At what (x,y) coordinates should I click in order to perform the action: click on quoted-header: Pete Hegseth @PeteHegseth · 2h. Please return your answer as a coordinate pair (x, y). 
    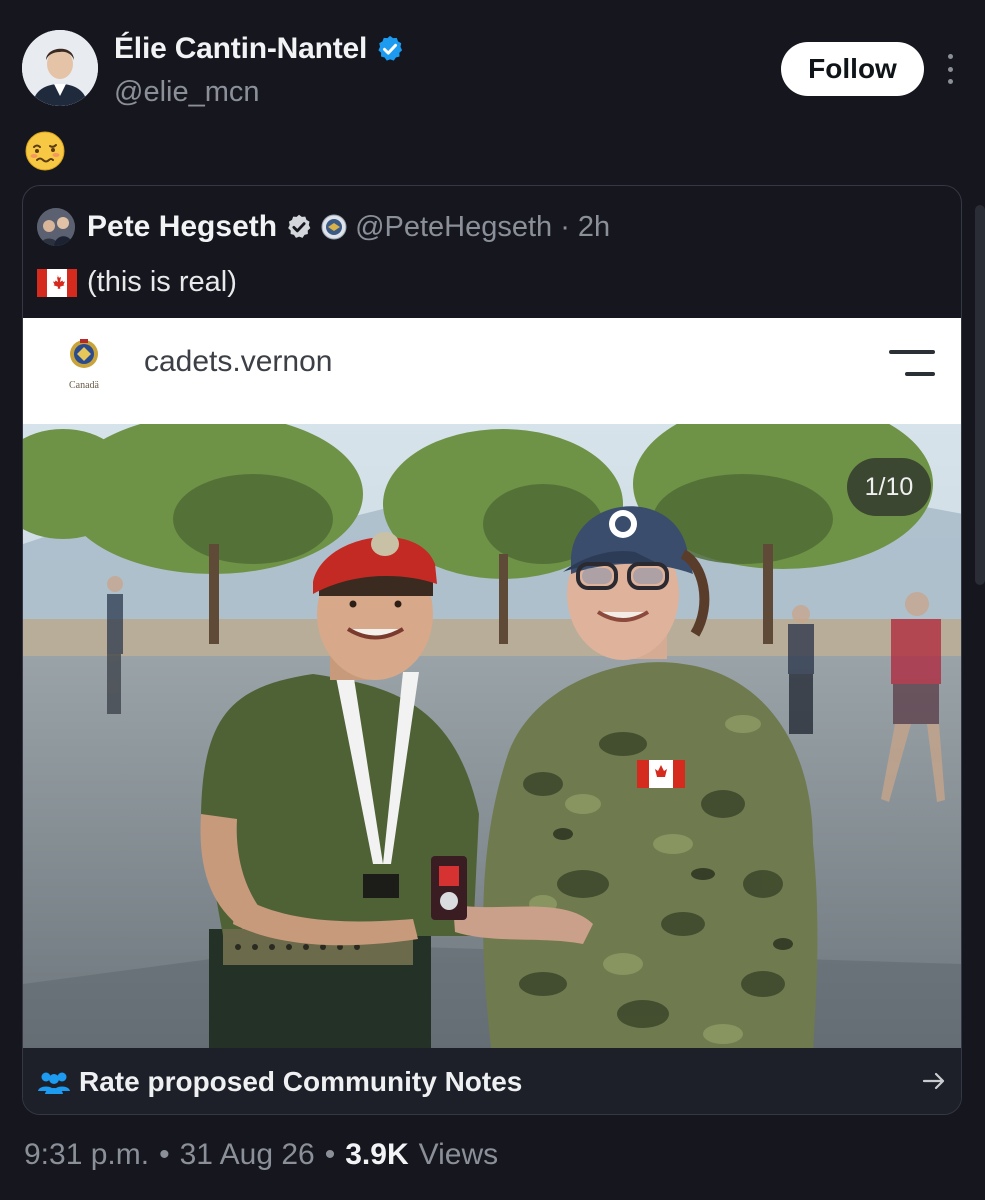
    Looking at the image, I should click on (323, 227).